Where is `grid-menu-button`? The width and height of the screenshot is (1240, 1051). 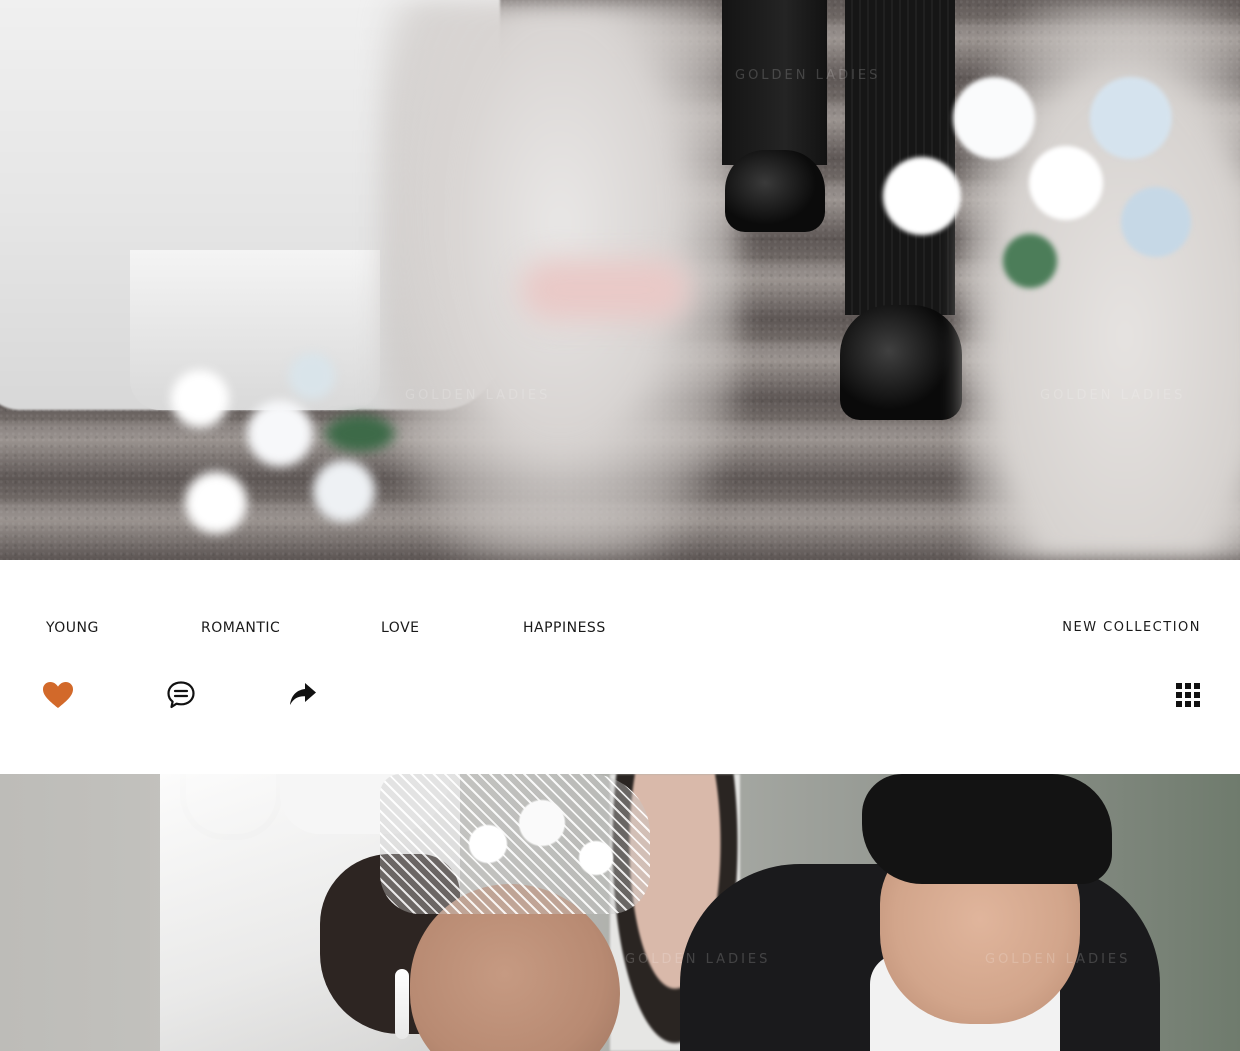 grid-menu-button is located at coordinates (1188, 695).